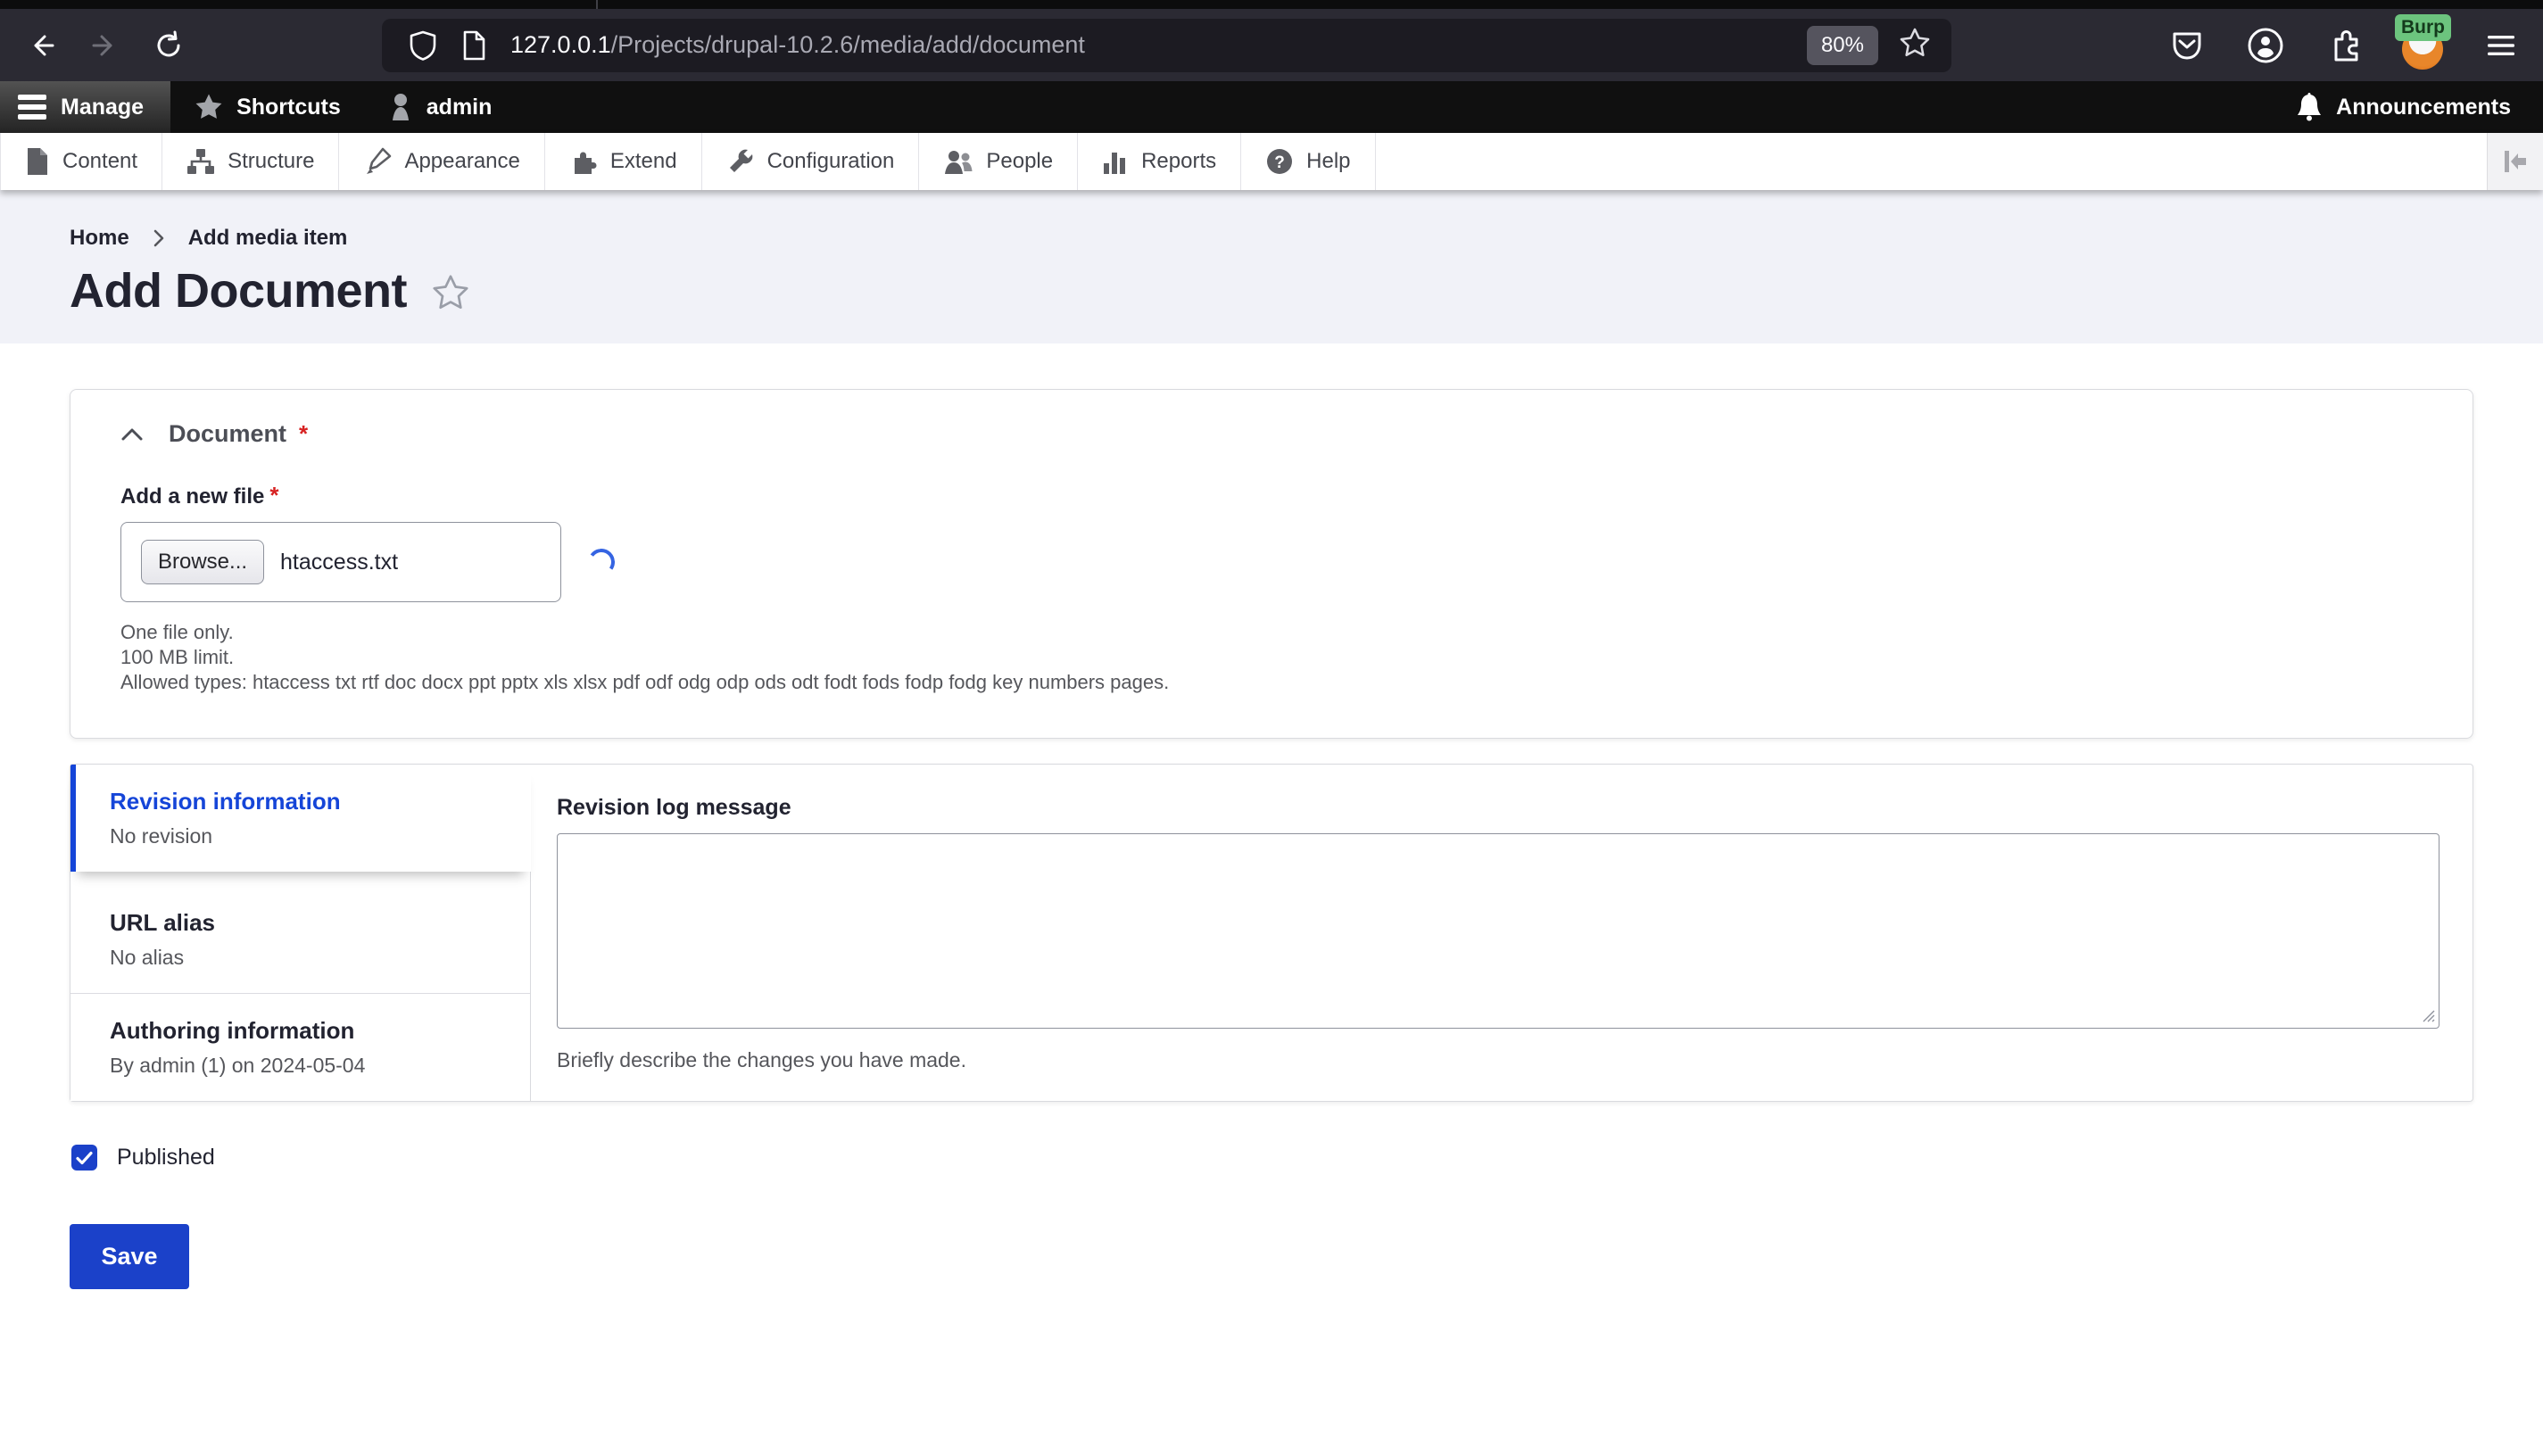  Describe the element at coordinates (1306, 238) in the screenshot. I see `breadcrumb: Home Add media item` at that location.